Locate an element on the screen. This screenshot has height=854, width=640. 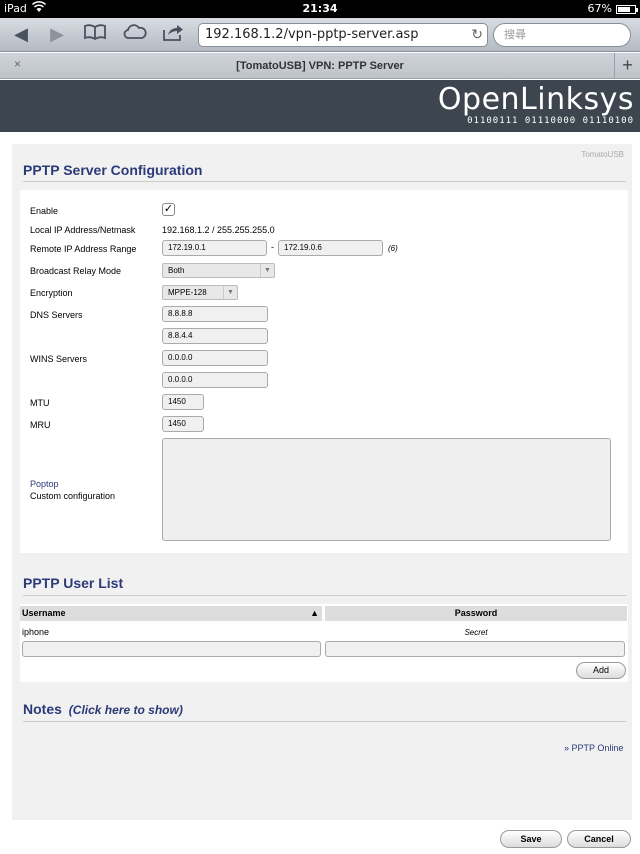
url-field: 192.168.1.2/vpn-pptp-server.asp ↻ is located at coordinates (343, 35).